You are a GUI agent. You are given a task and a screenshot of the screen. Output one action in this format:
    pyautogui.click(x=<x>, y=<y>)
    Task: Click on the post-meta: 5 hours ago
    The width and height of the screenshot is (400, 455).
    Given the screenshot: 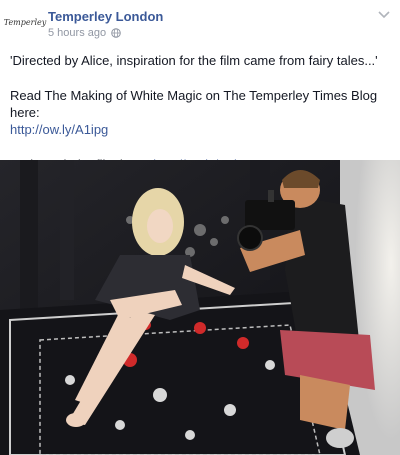 What is the action you would take?
    pyautogui.click(x=84, y=33)
    